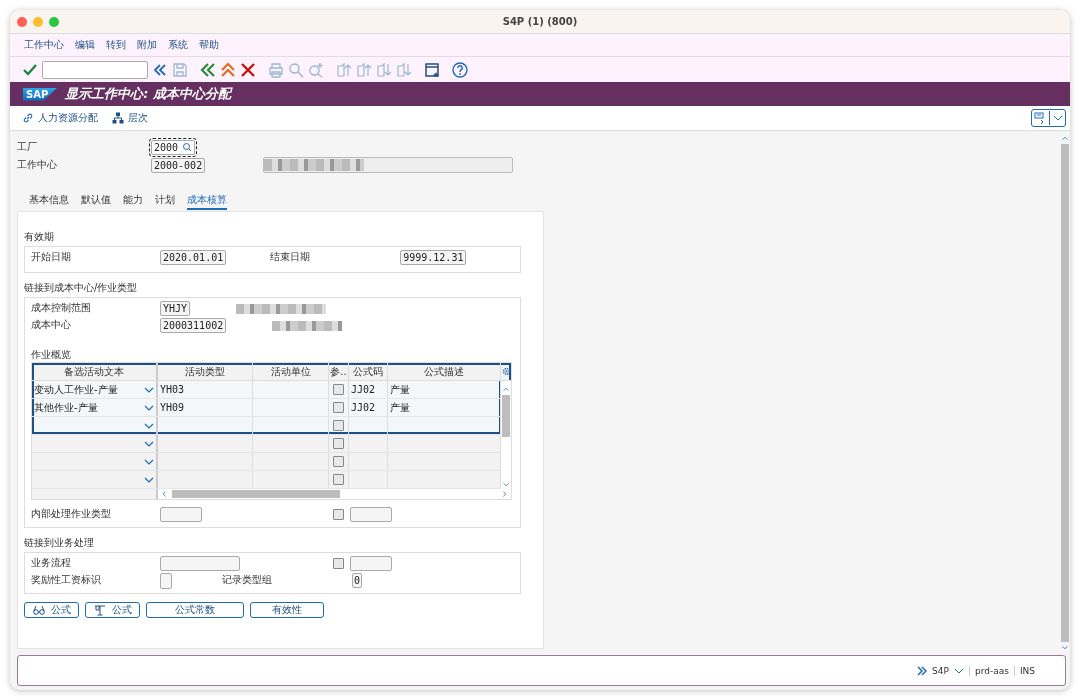  I want to click on field-label: 工作中心, so click(37, 165).